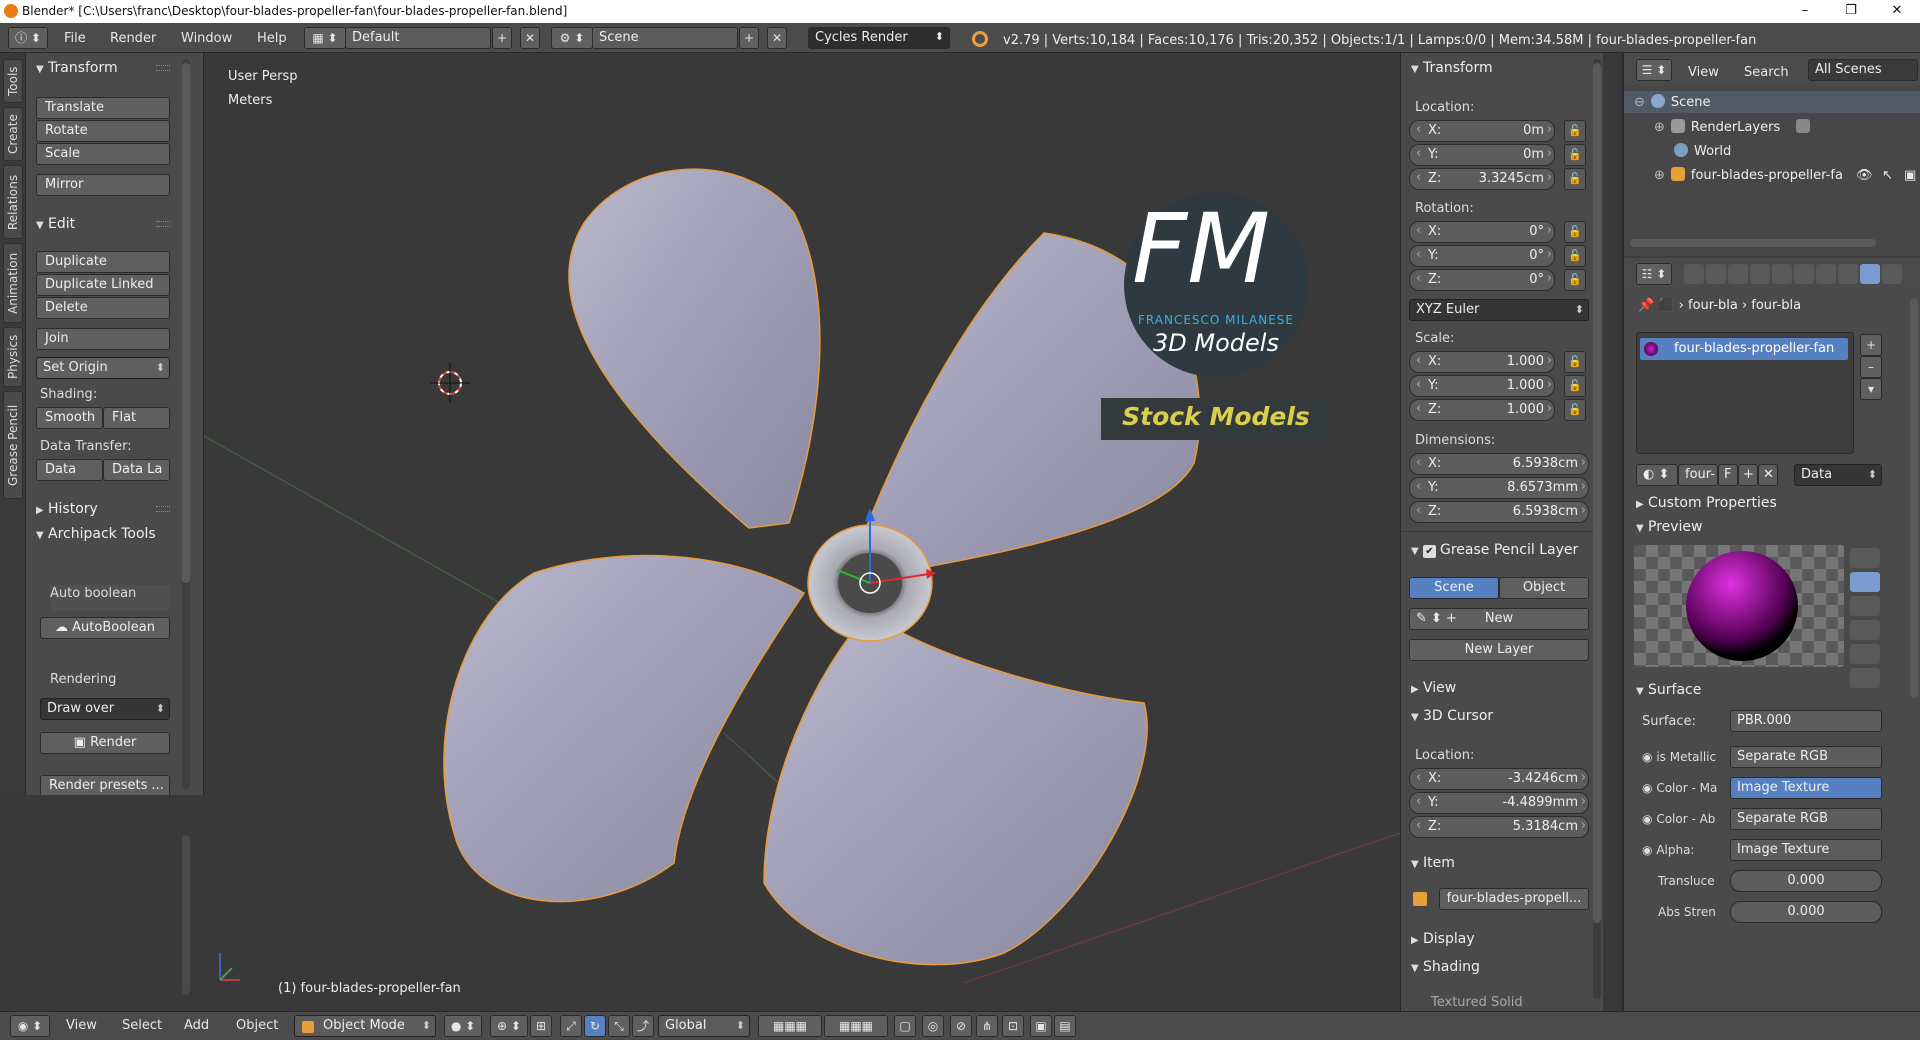 The height and width of the screenshot is (1040, 1920). I want to click on snap-magnet-icon: ⊘, so click(961, 1026).